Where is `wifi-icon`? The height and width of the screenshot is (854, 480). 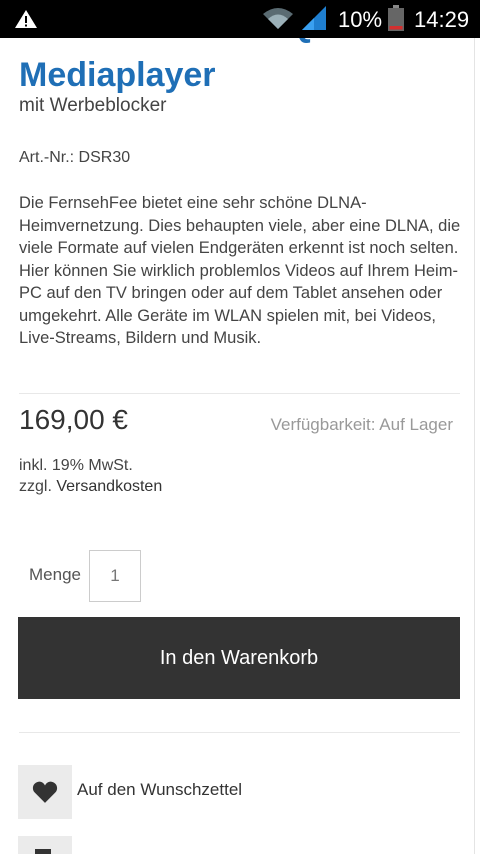
wifi-icon is located at coordinates (278, 18).